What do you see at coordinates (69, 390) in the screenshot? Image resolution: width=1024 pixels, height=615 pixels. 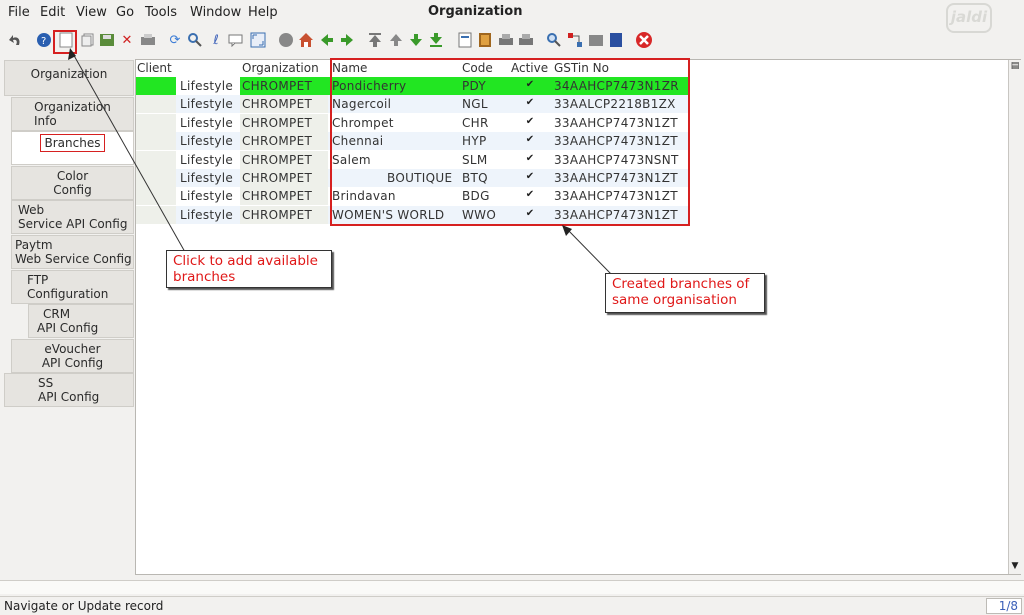 I see `tab-ss-api-config: SS API Config` at bounding box center [69, 390].